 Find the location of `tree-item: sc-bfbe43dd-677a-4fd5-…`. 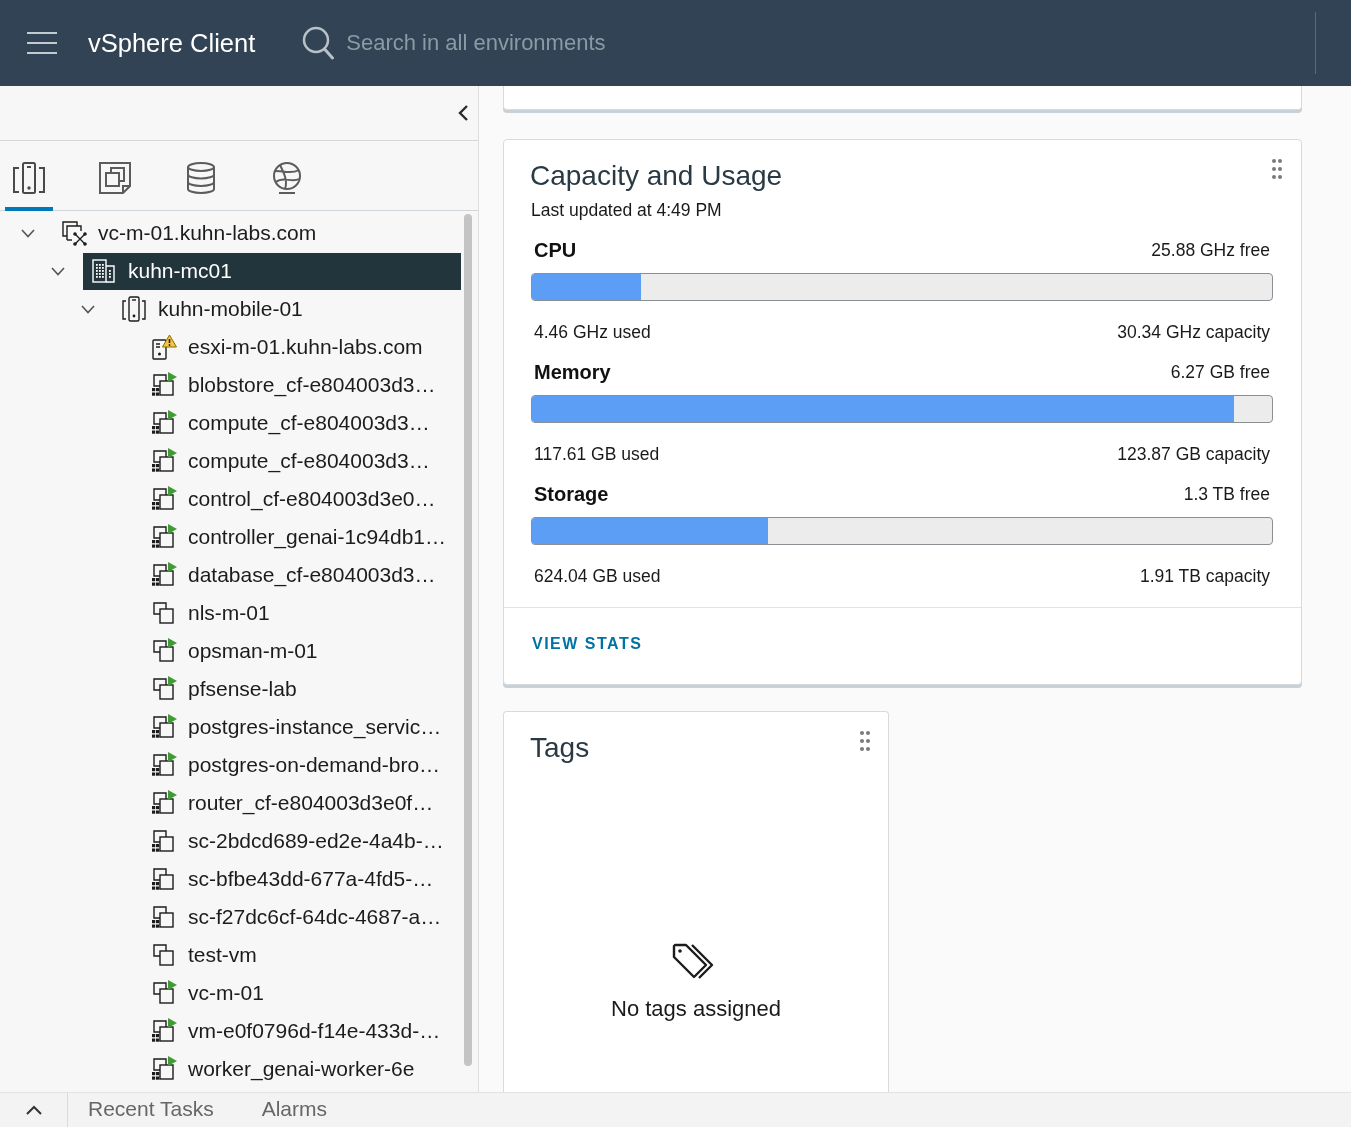

tree-item: sc-bfbe43dd-677a-4fd5-… is located at coordinates (302, 879).